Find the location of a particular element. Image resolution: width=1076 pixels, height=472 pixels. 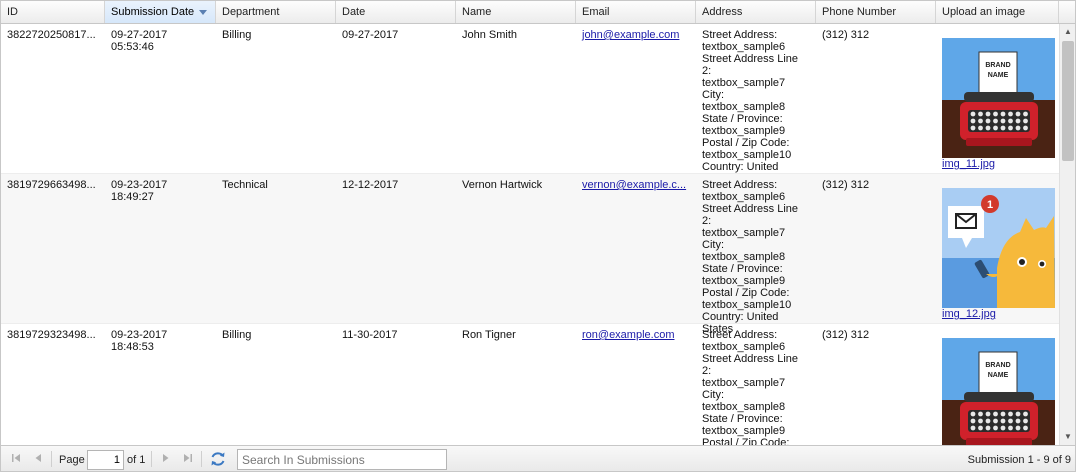

sort-descending-icon is located at coordinates (203, 12).